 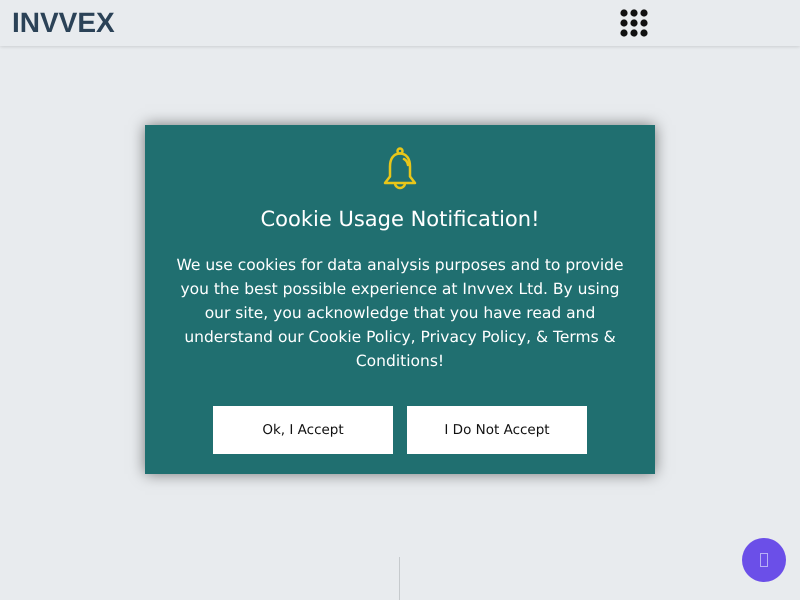 I want to click on accept-button: Ok, I Accept, so click(x=303, y=430).